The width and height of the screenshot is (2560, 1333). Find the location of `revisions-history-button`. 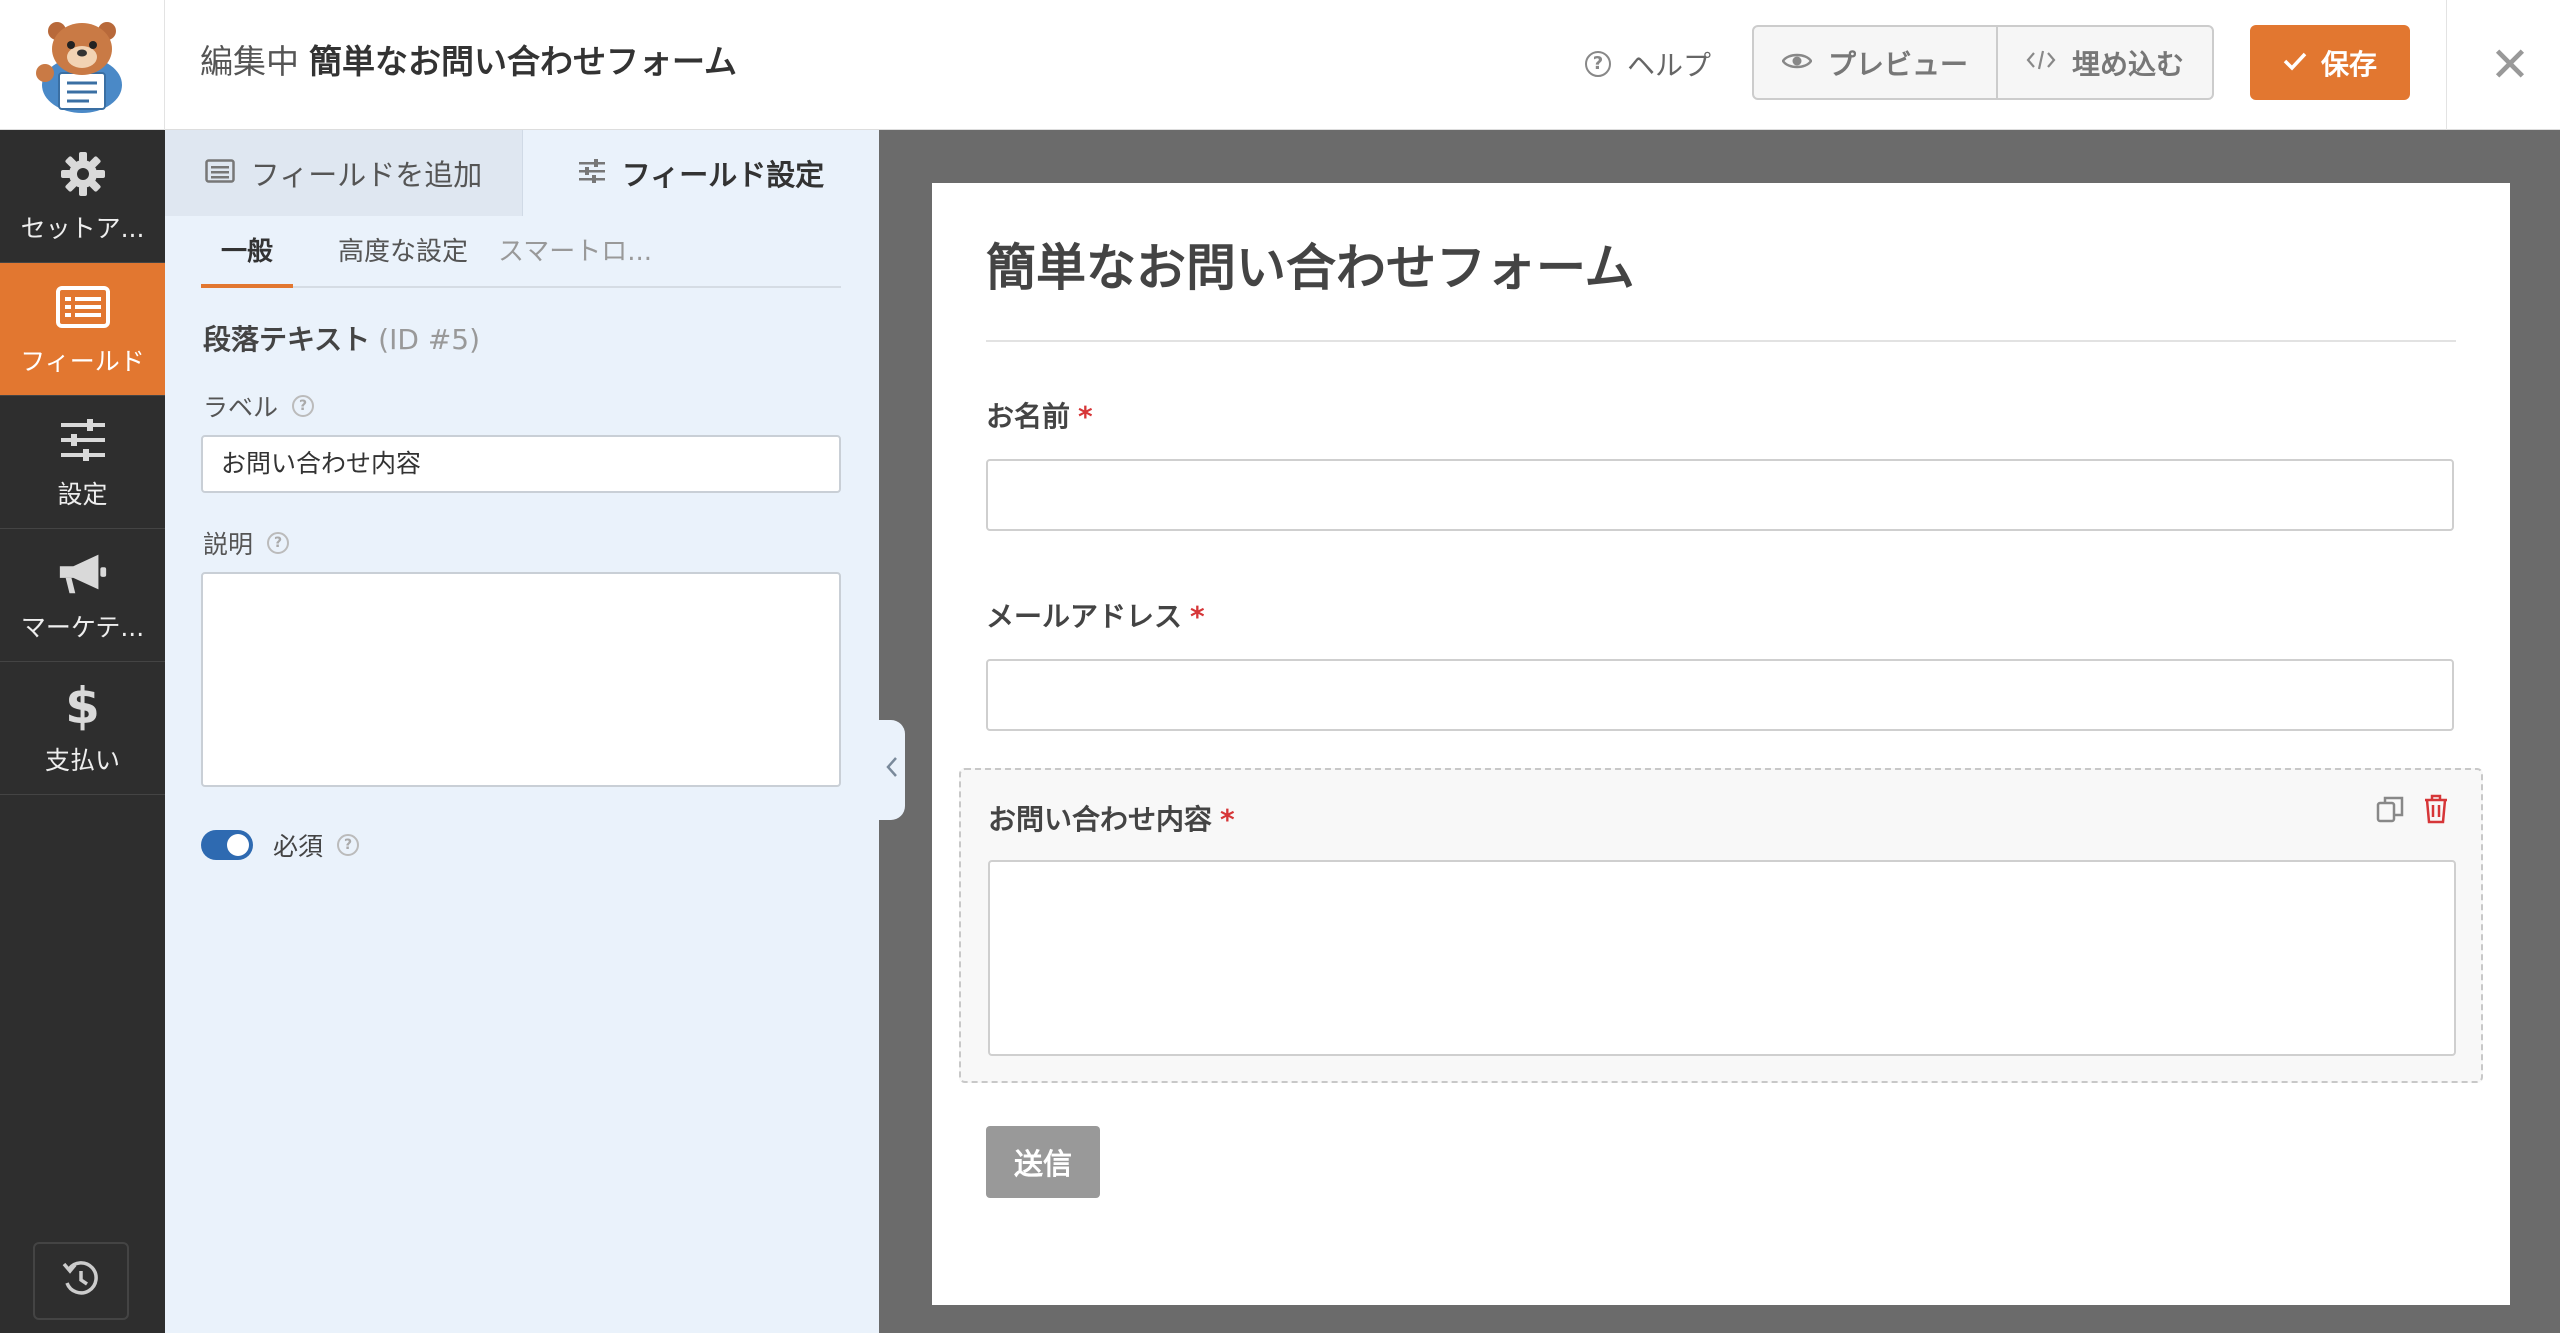

revisions-history-button is located at coordinates (81, 1281).